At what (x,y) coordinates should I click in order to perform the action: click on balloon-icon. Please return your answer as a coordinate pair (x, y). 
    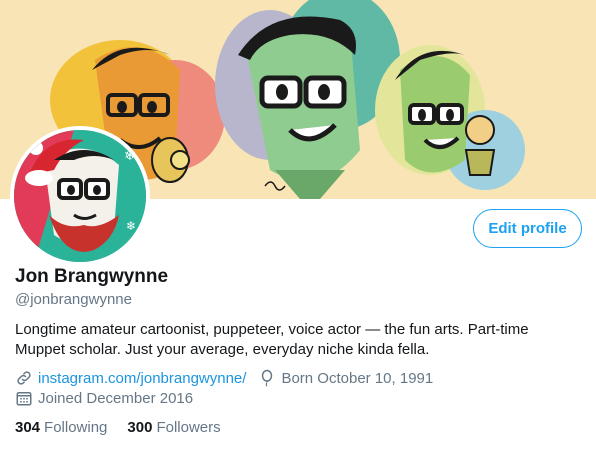
    Looking at the image, I should click on (267, 378).